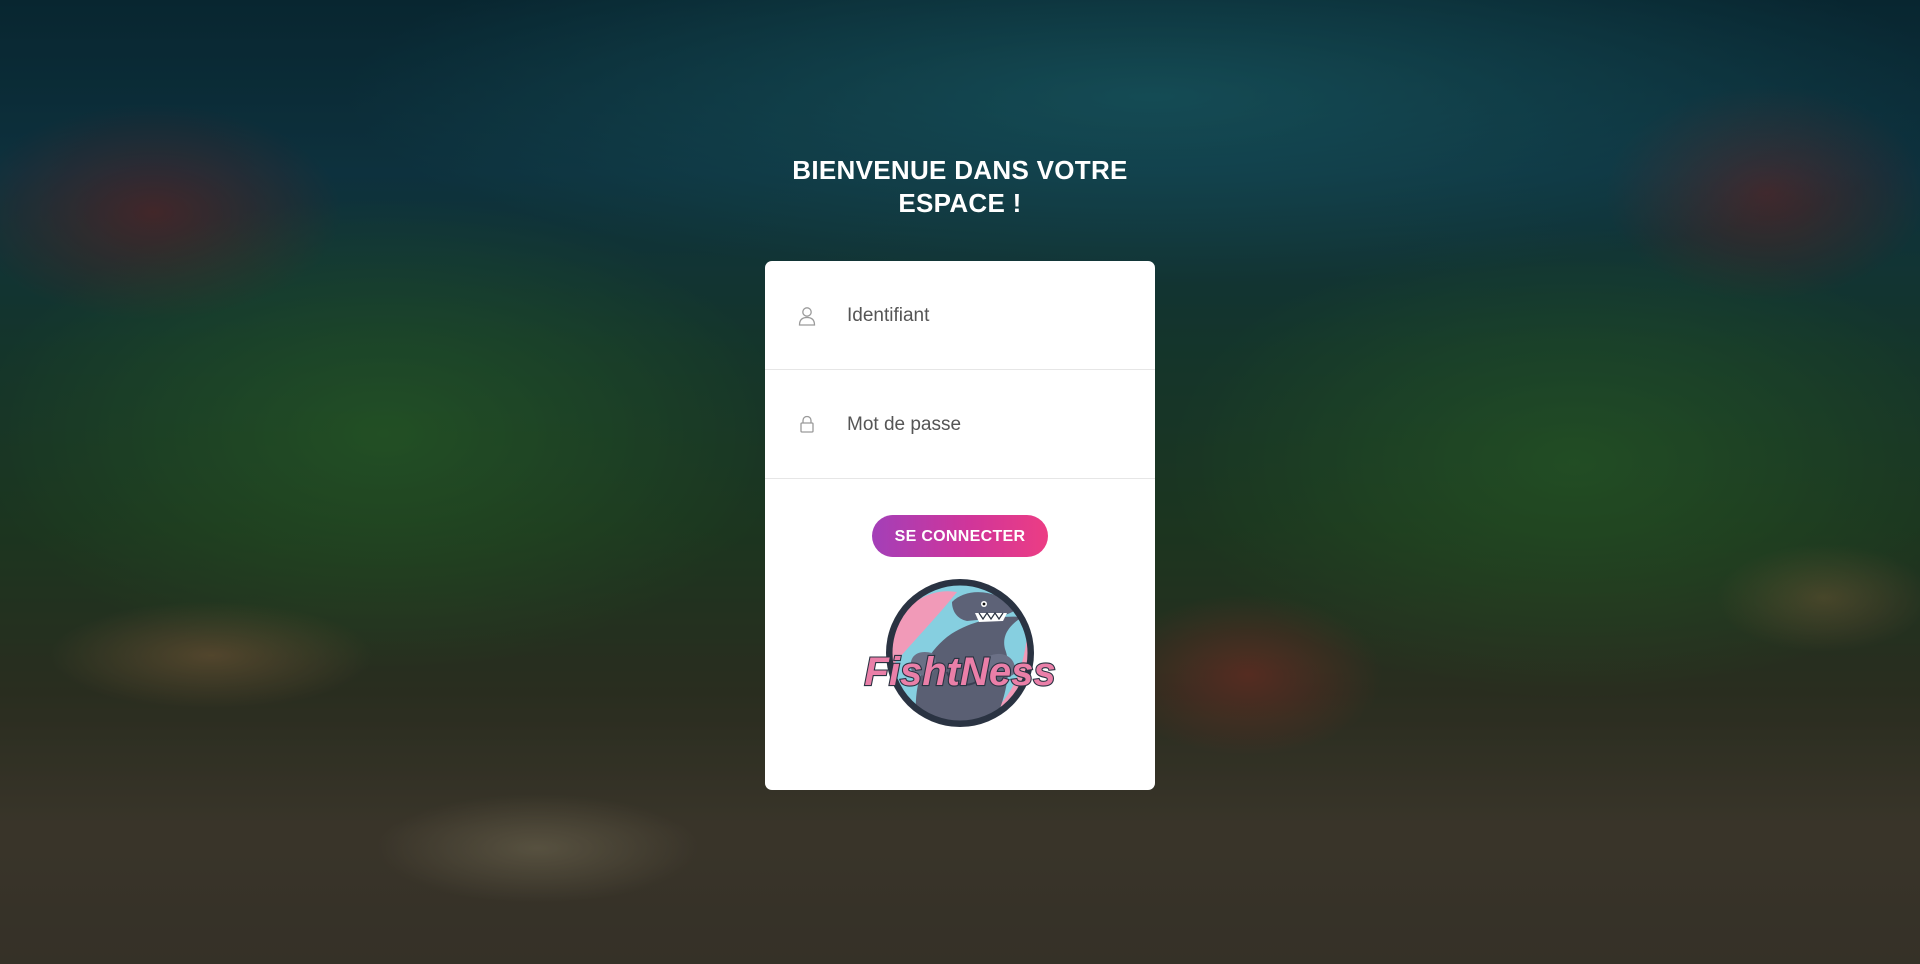 The width and height of the screenshot is (1920, 964). What do you see at coordinates (960, 187) in the screenshot?
I see `page-title: BIENVENUE DANS VOTRE ESPACE !` at bounding box center [960, 187].